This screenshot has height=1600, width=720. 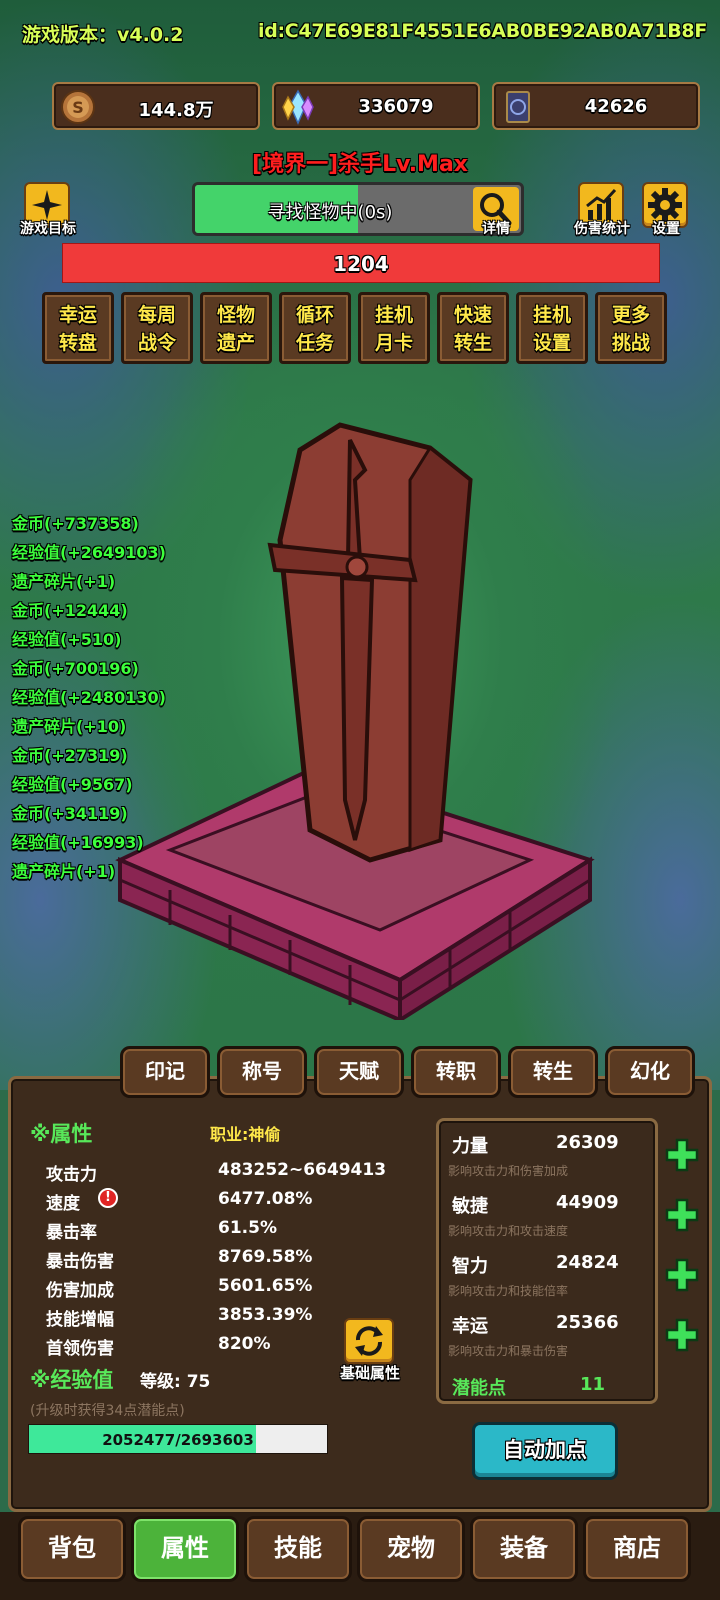 What do you see at coordinates (682, 1155) in the screenshot?
I see `add-strength-button` at bounding box center [682, 1155].